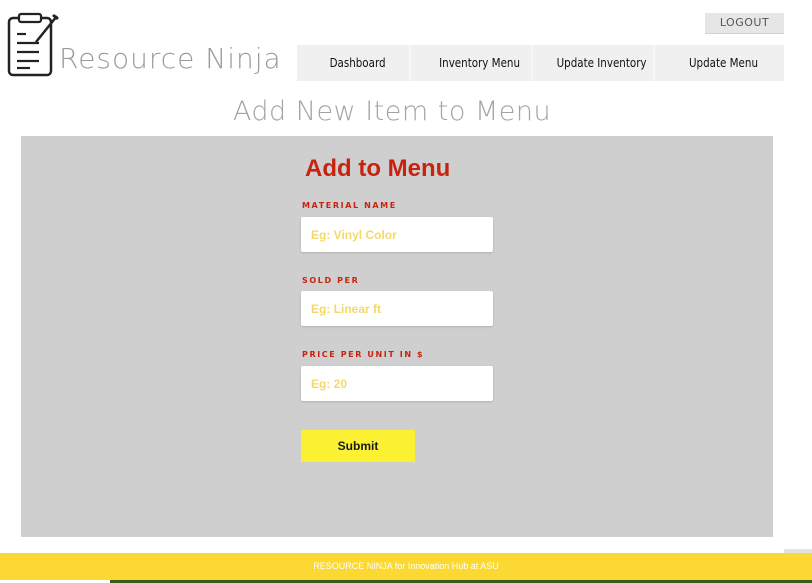  I want to click on material-name-label: MATERIAL NAME, so click(349, 205).